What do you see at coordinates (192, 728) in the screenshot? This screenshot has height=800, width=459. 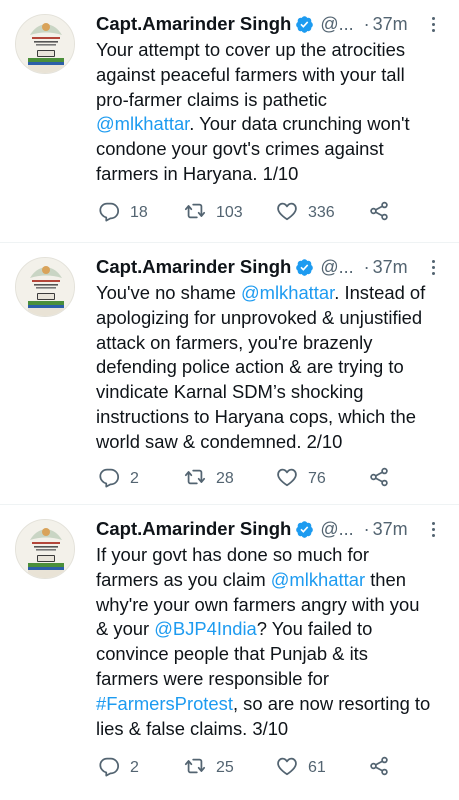 I see `text-segment: lies & false claims. 3/10` at bounding box center [192, 728].